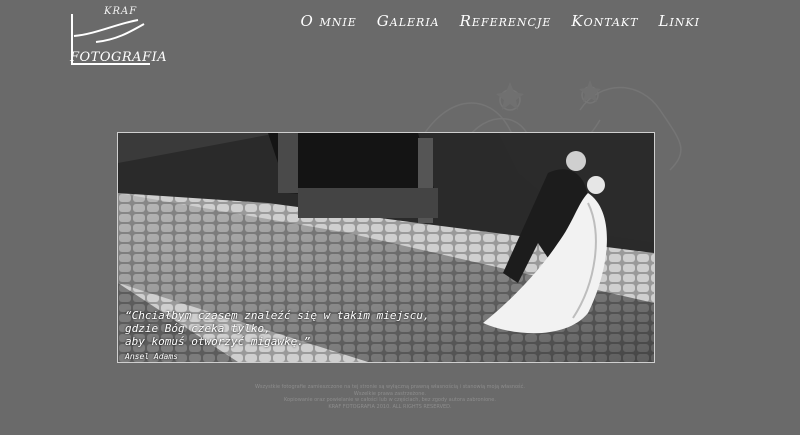 The image size is (800, 435). What do you see at coordinates (604, 21) in the screenshot?
I see `nav-item-contact: Kontakt` at bounding box center [604, 21].